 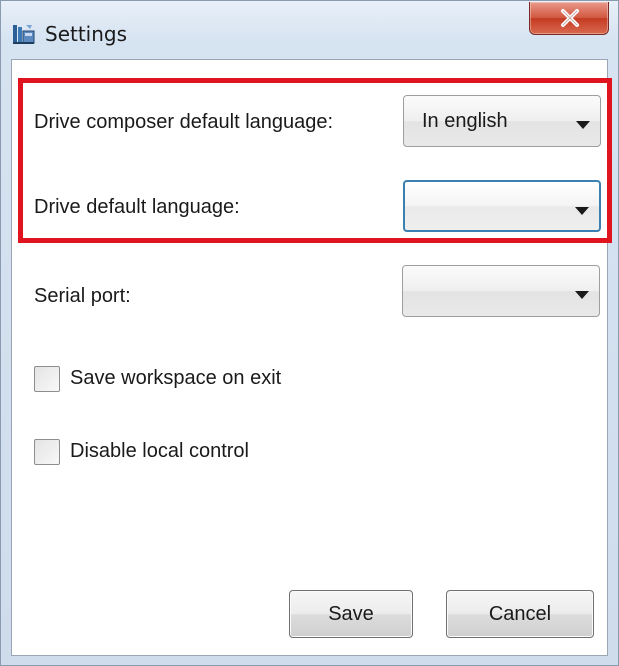 What do you see at coordinates (137, 207) in the screenshot?
I see `drive-language-label: Drive default language:` at bounding box center [137, 207].